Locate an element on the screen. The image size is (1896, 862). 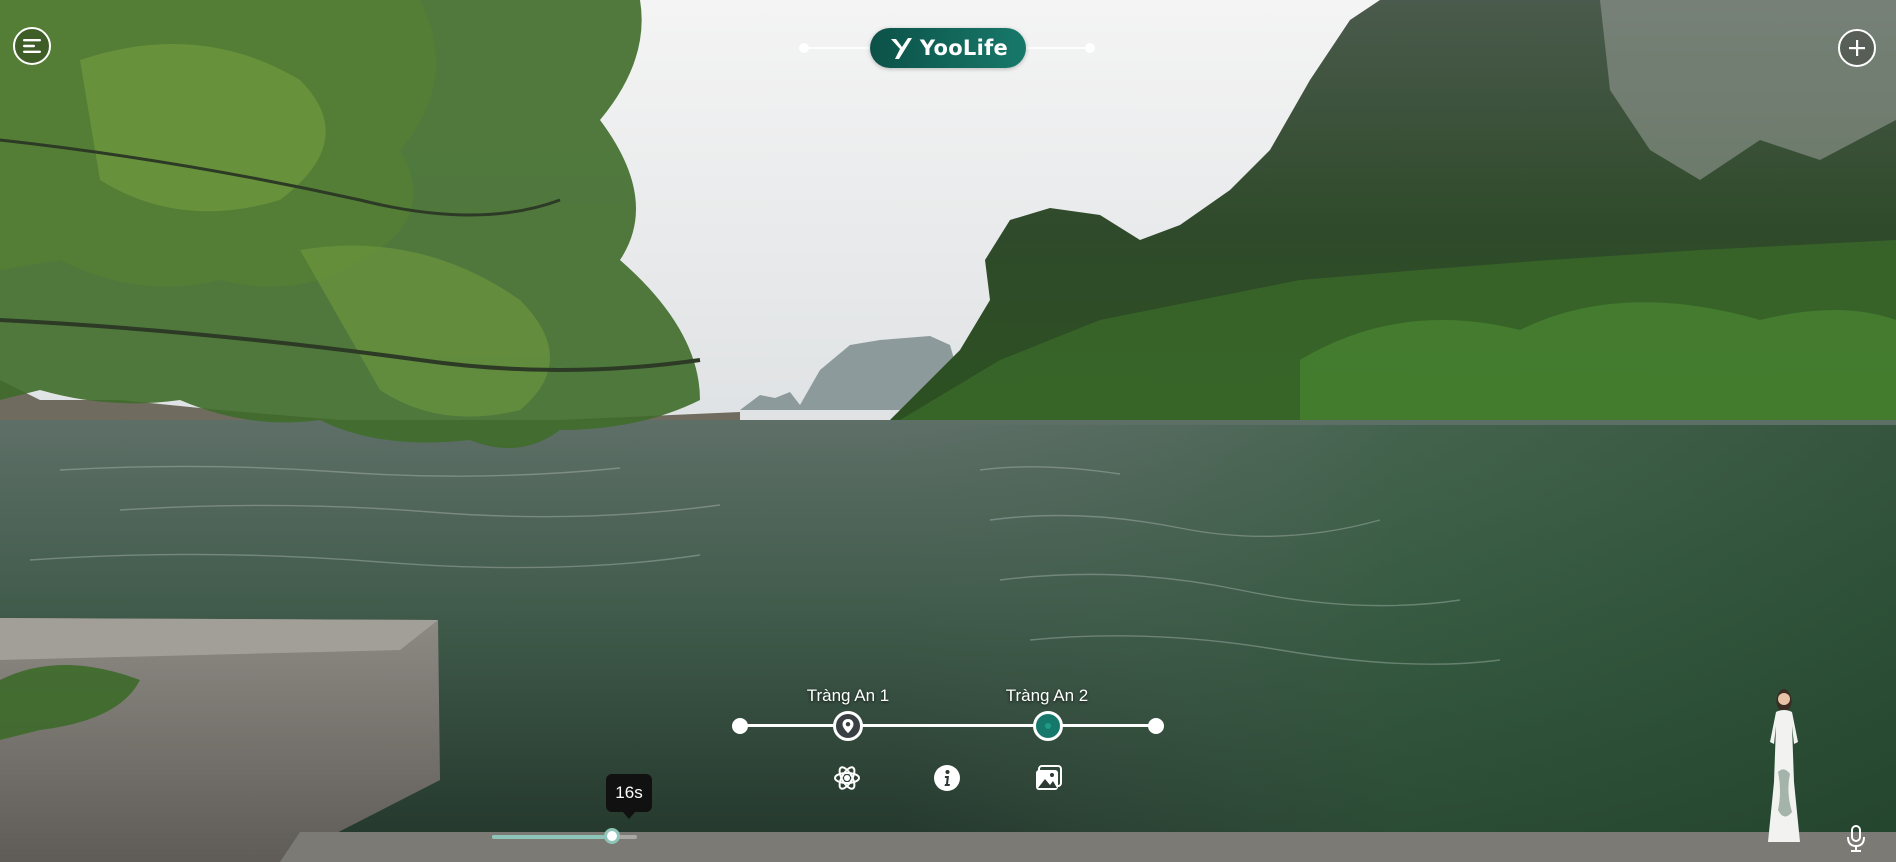
current-location-icon is located at coordinates (1048, 726).